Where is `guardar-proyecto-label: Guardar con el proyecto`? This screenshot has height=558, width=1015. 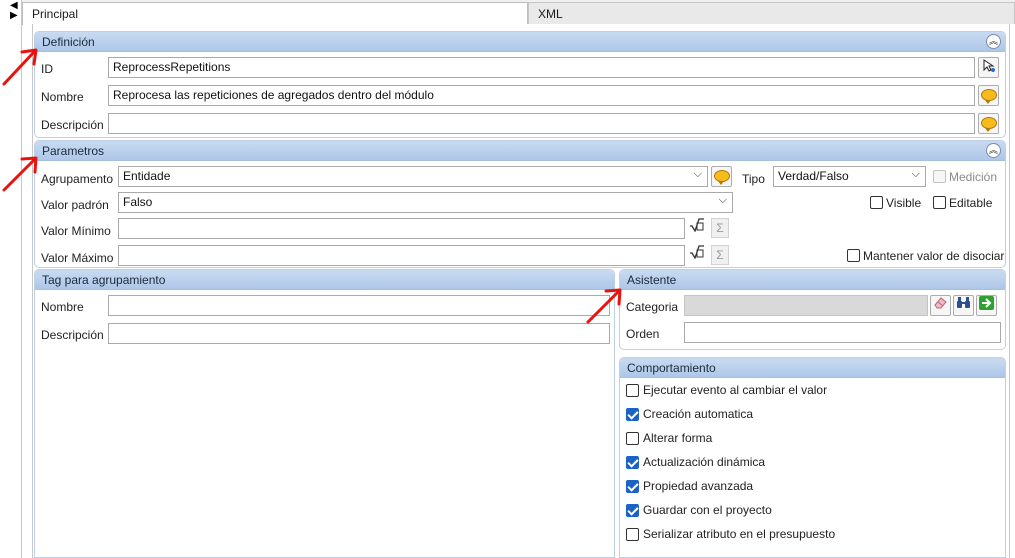
guardar-proyecto-label: Guardar con el proyecto is located at coordinates (707, 510).